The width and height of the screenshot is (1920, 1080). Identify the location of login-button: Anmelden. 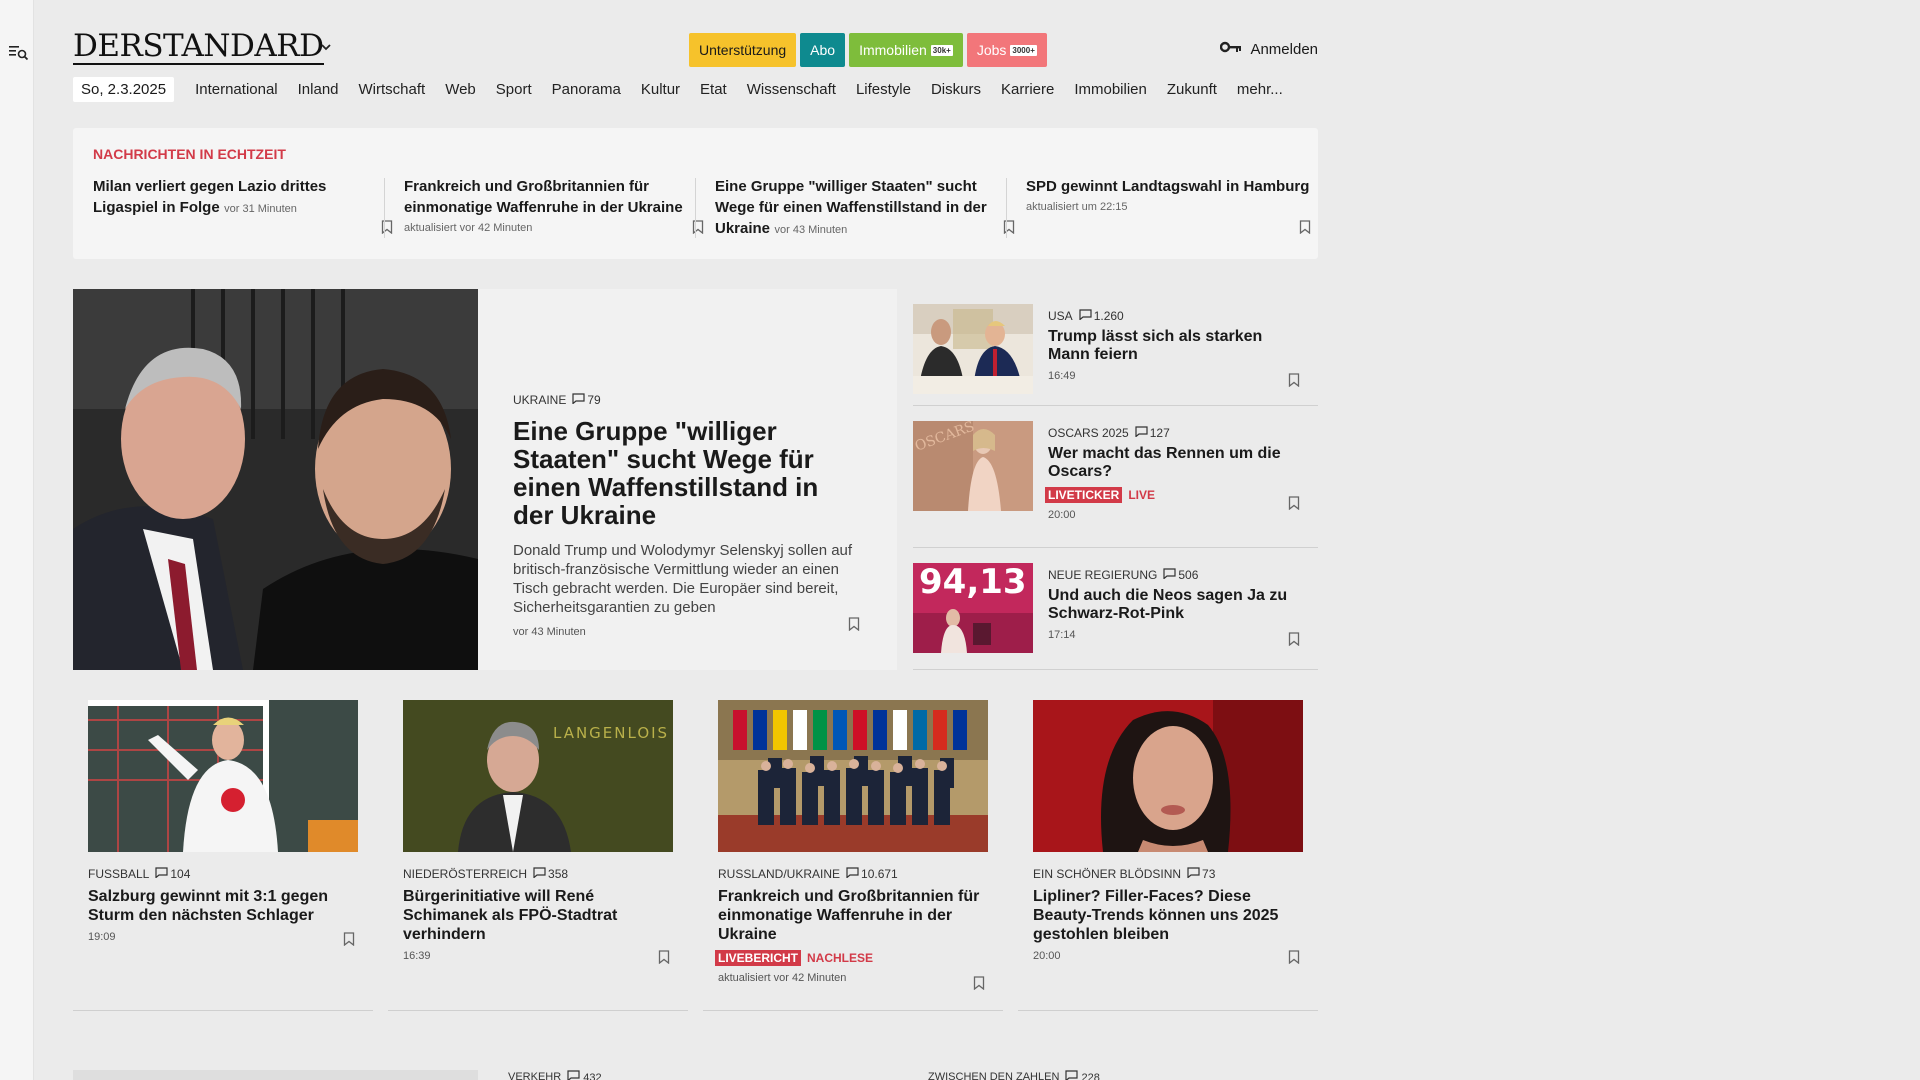
(1269, 49).